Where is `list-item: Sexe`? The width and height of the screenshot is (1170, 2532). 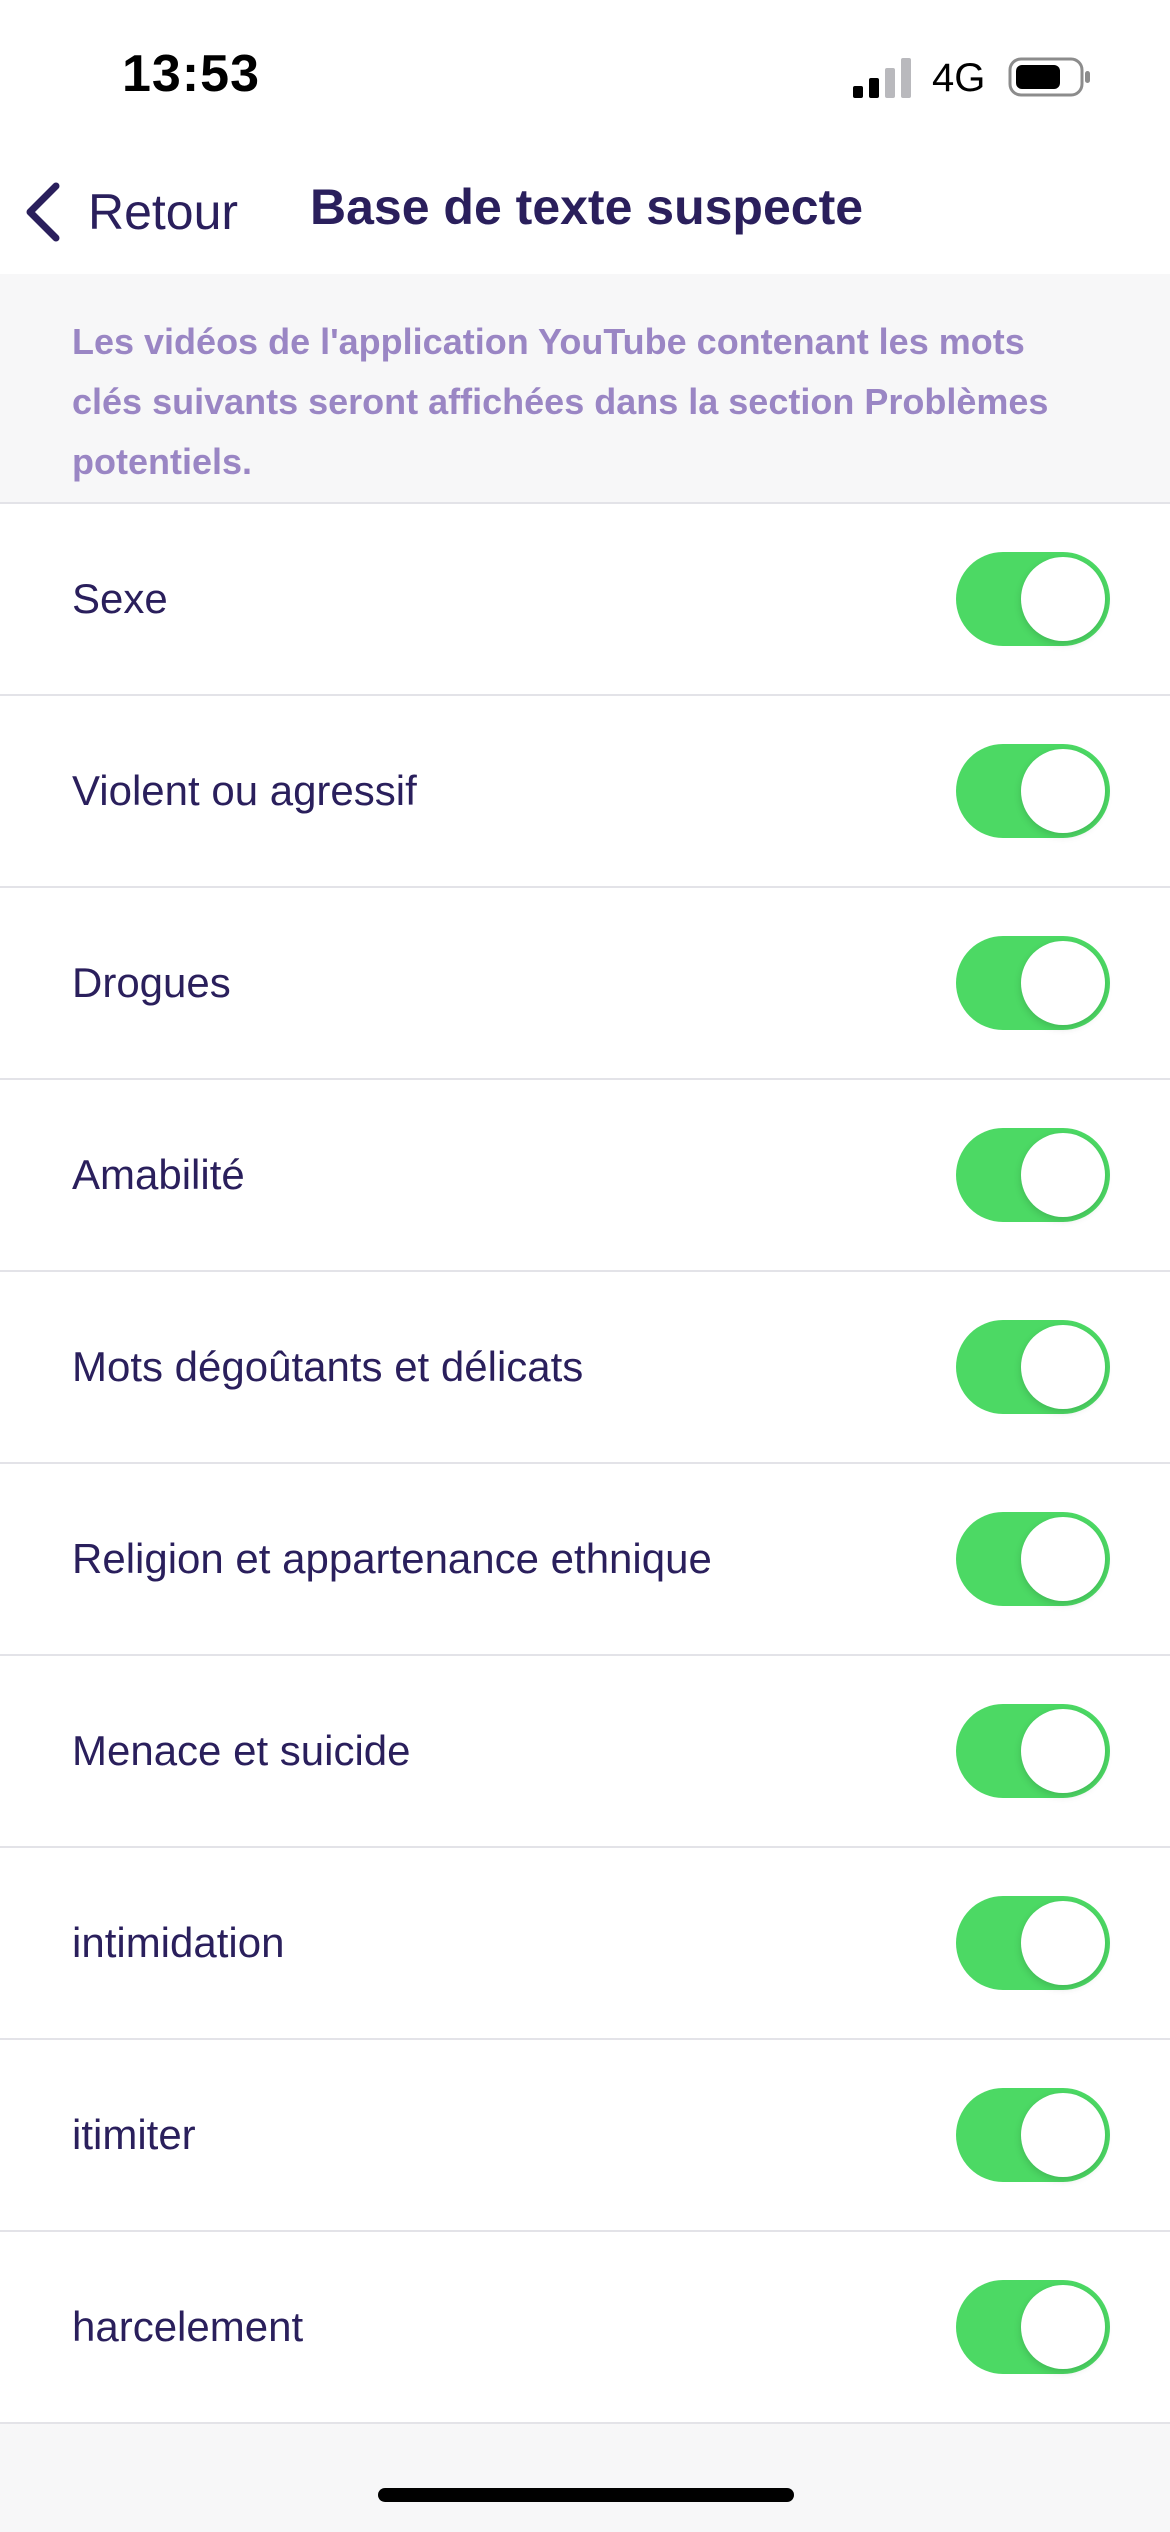 list-item: Sexe is located at coordinates (585, 600).